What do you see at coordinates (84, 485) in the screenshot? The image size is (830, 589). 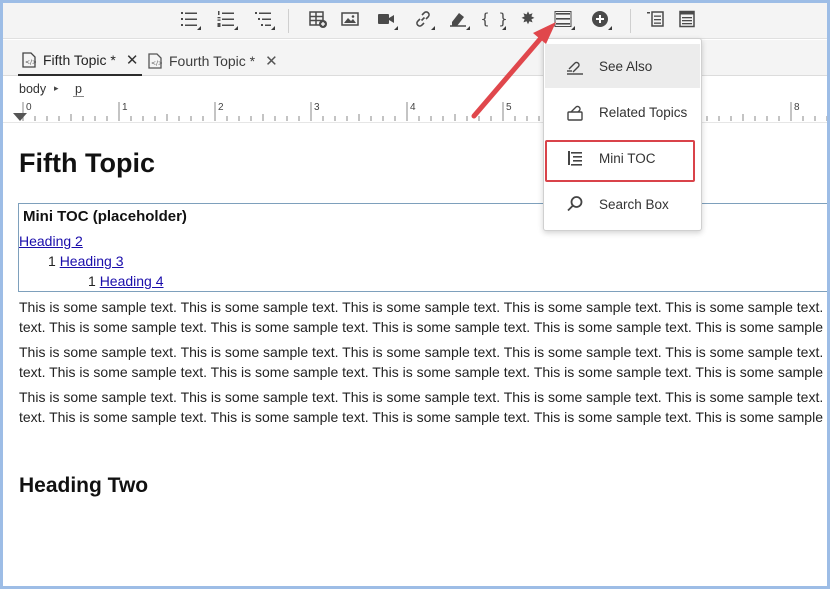 I see `heading-two: Heading Two` at bounding box center [84, 485].